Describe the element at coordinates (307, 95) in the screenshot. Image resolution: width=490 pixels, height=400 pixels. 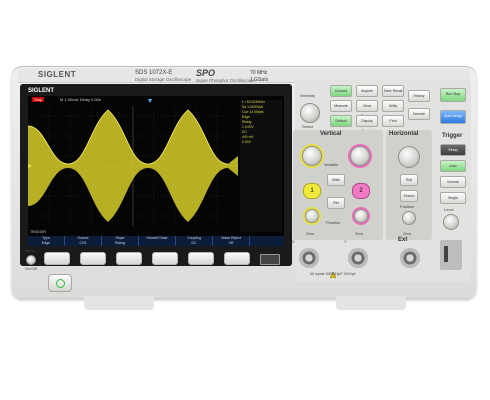
I see `intensity-label: Intensity` at that location.